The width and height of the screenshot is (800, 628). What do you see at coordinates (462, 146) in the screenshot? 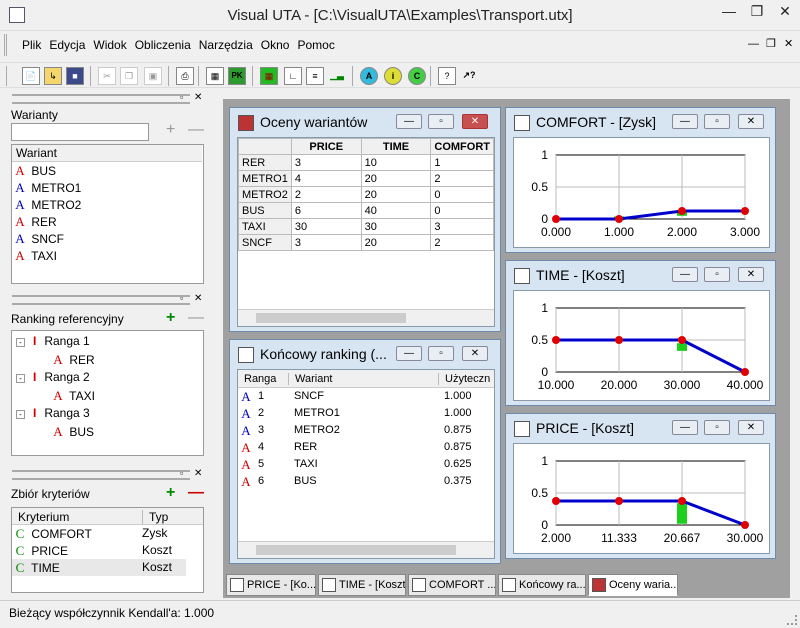
I see `column-header: COMFORT` at bounding box center [462, 146].